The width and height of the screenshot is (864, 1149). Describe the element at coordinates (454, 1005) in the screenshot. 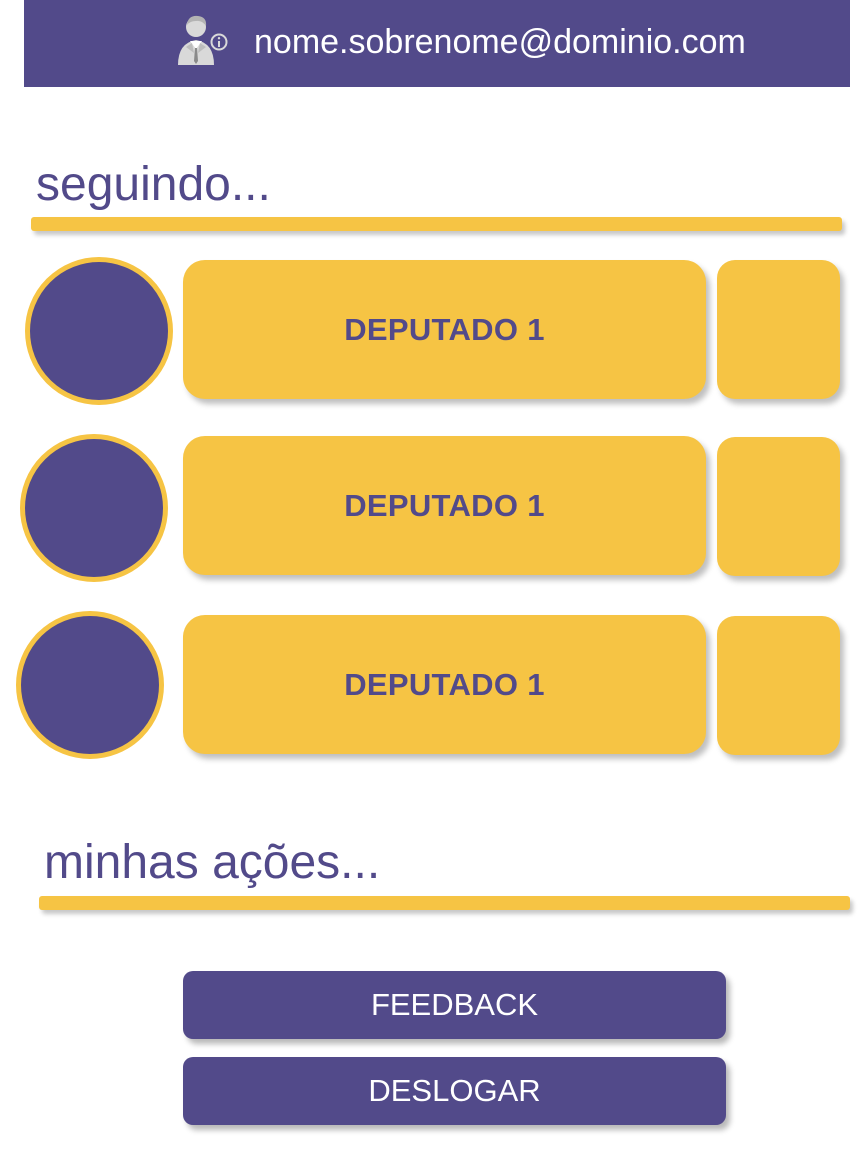

I see `feedback-button: FEEDBACK` at that location.